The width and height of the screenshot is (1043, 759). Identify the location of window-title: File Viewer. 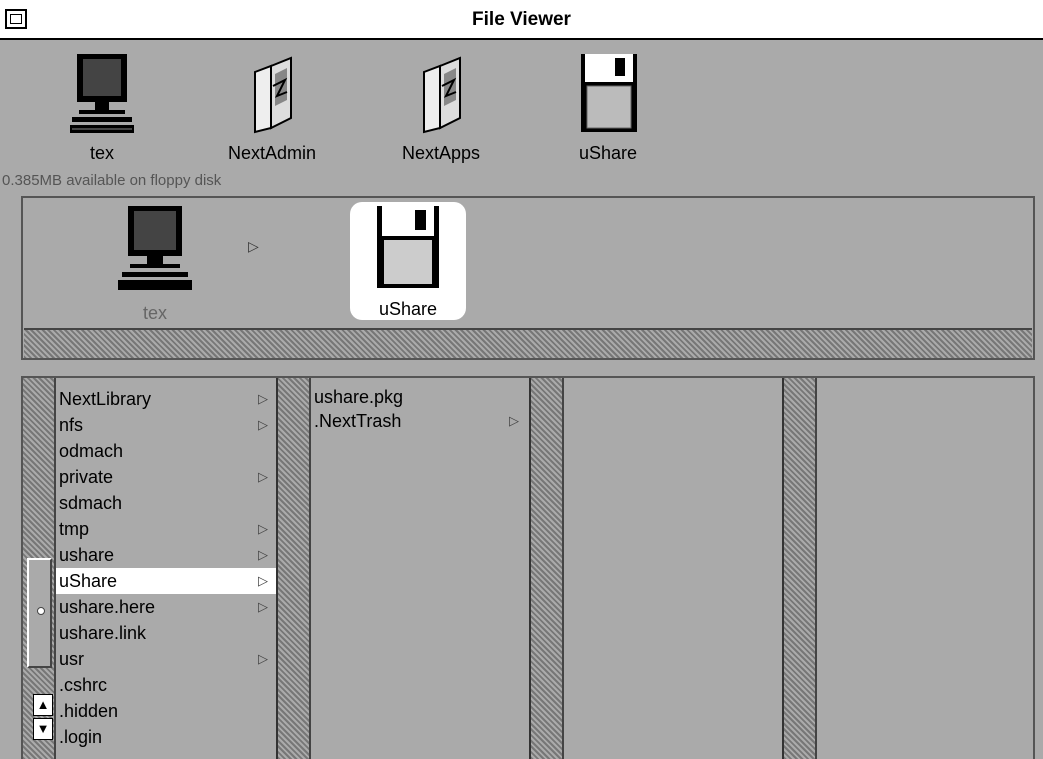
(521, 19).